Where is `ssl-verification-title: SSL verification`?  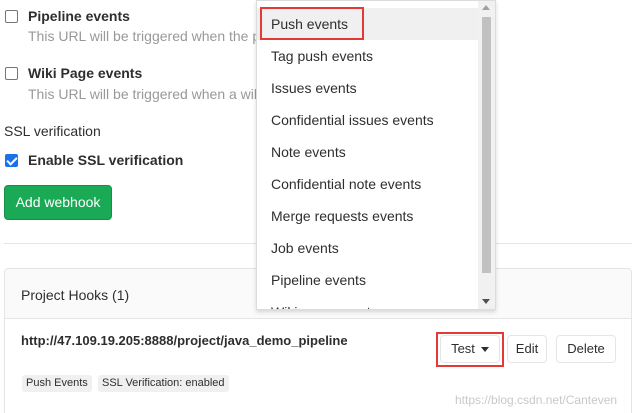 ssl-verification-title: SSL verification is located at coordinates (52, 131).